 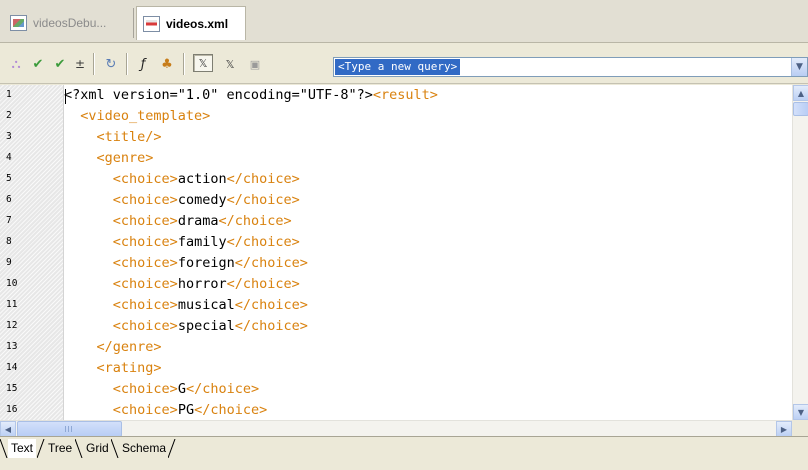 What do you see at coordinates (396, 242) in the screenshot?
I see `code-line: 8 <choice>family</choice>` at bounding box center [396, 242].